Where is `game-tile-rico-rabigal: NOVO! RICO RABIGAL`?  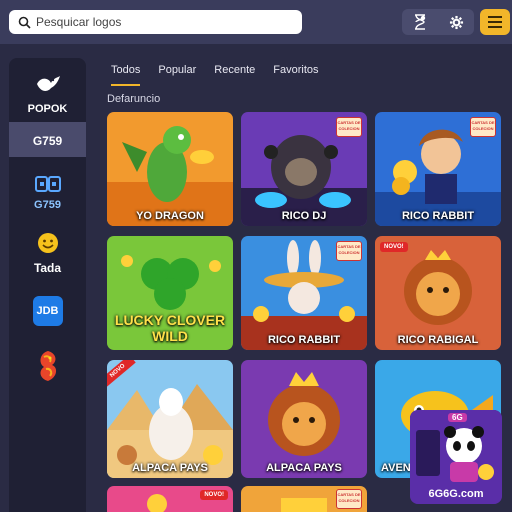
game-tile-rico-rabigal: NOVO! RICO RABIGAL is located at coordinates (438, 293).